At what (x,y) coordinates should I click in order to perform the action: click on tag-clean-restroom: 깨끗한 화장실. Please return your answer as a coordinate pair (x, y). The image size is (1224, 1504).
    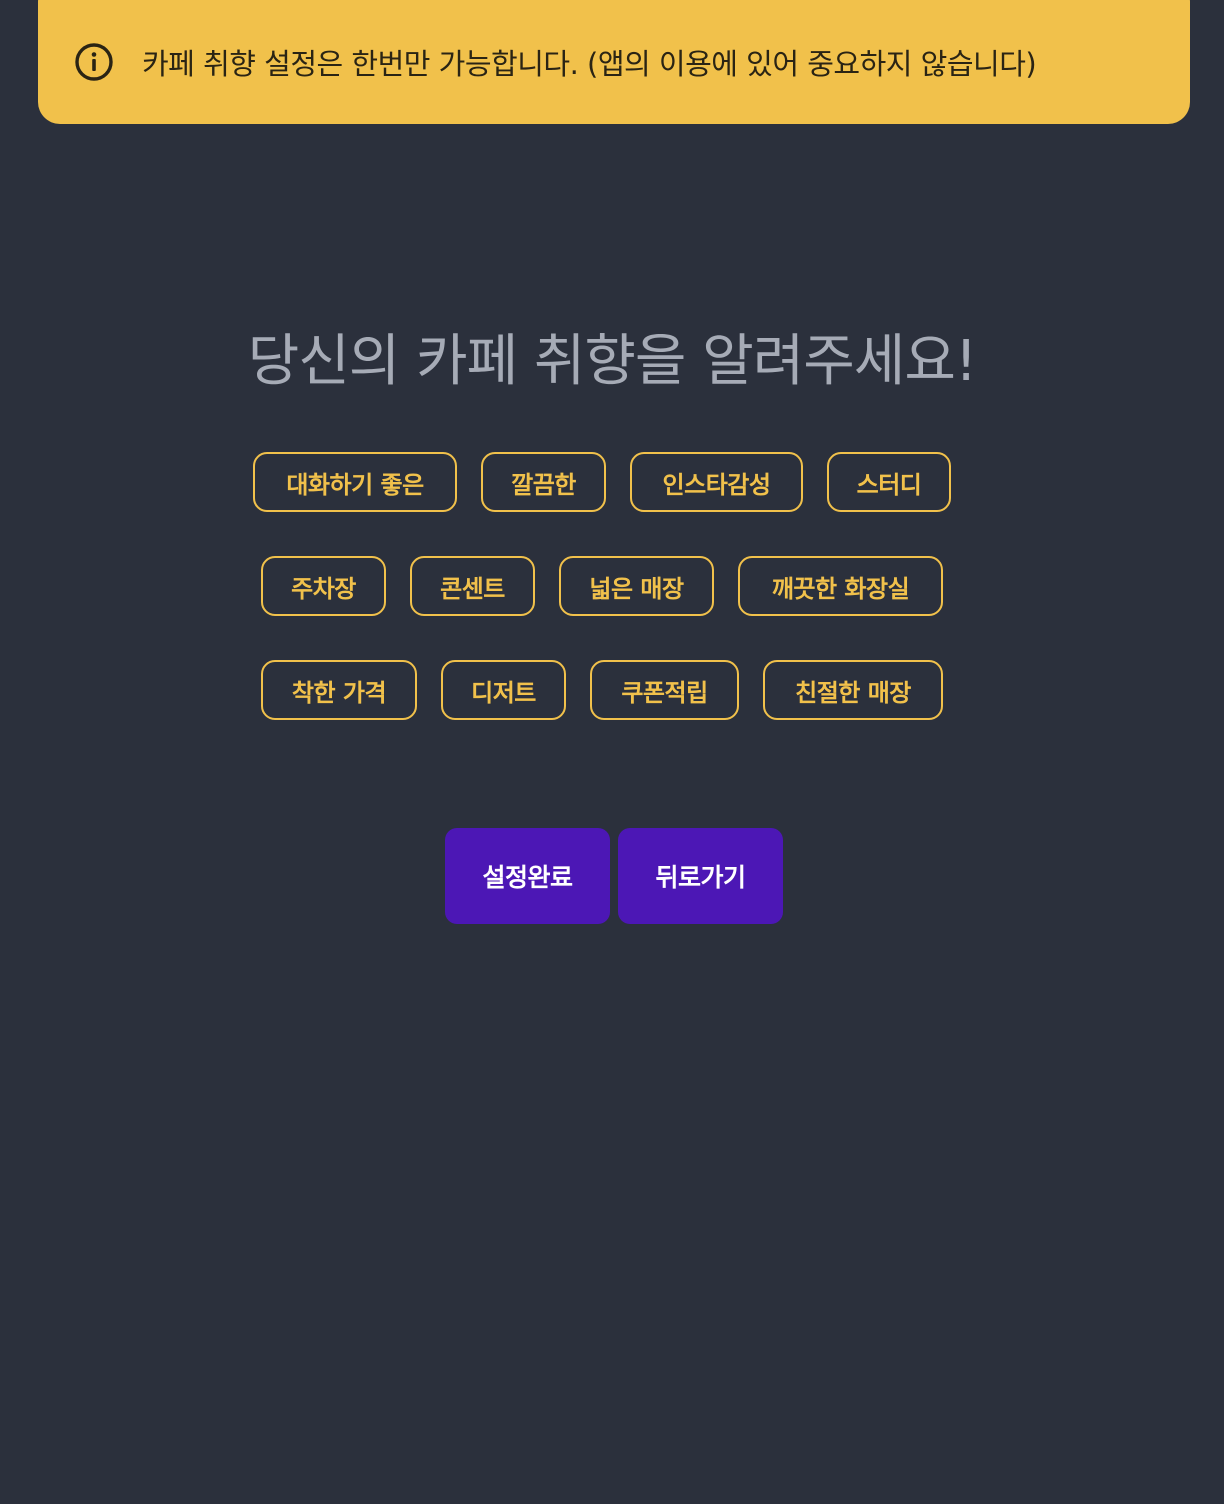
    Looking at the image, I should click on (840, 586).